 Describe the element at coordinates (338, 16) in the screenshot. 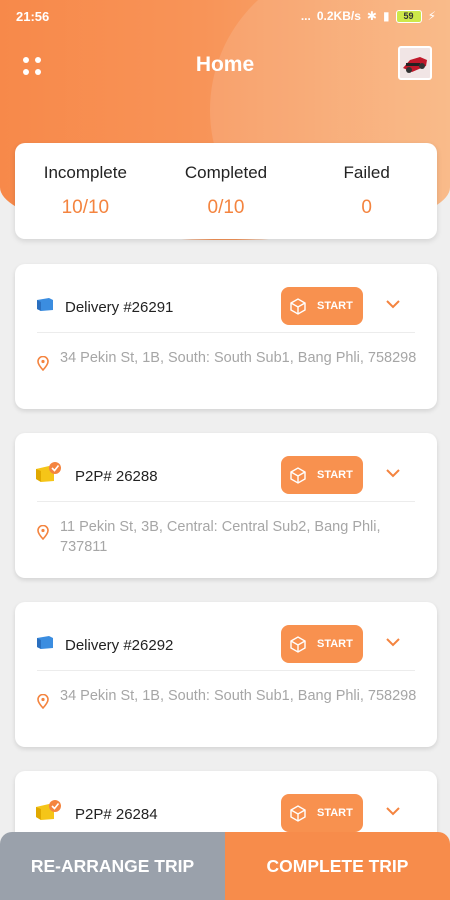

I see `network-speed: 0.2KB/s` at that location.